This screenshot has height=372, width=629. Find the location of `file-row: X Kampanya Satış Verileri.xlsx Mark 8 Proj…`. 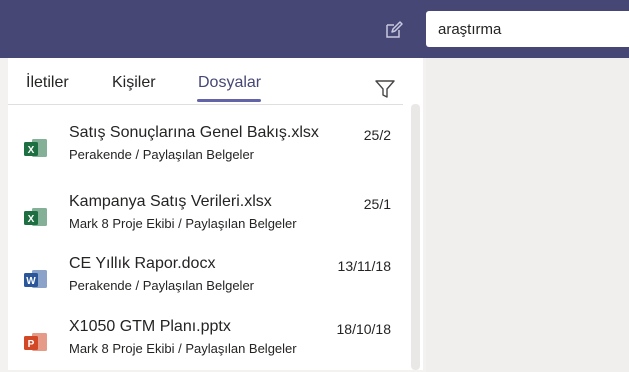

file-row: X Kampanya Satış Verileri.xlsx Mark 8 Proj… is located at coordinates (205, 217).